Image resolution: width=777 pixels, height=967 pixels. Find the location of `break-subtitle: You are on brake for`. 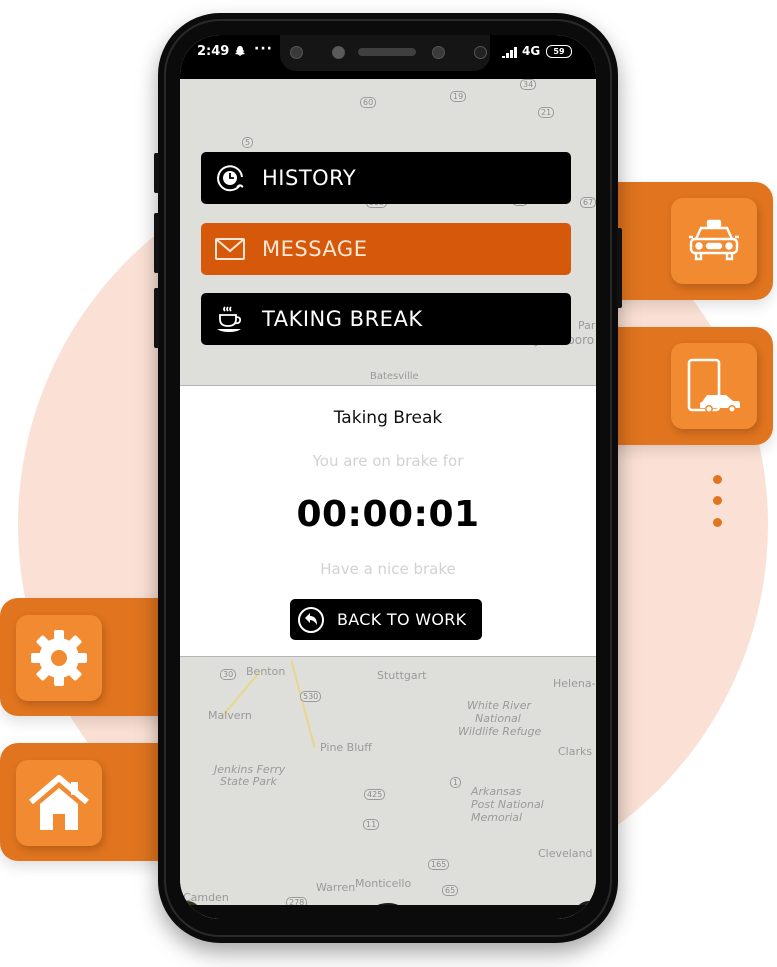

break-subtitle: You are on brake for is located at coordinates (388, 461).